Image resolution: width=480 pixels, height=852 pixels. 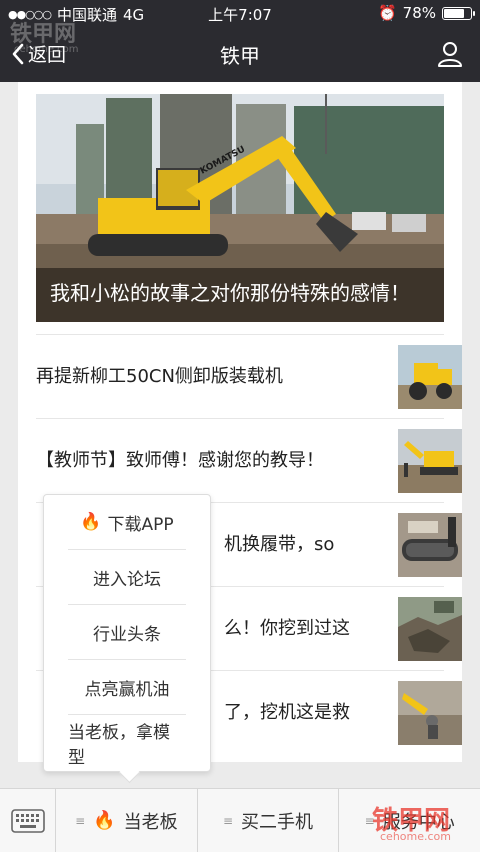 I want to click on keyboard-toggle-button, so click(x=28, y=820).